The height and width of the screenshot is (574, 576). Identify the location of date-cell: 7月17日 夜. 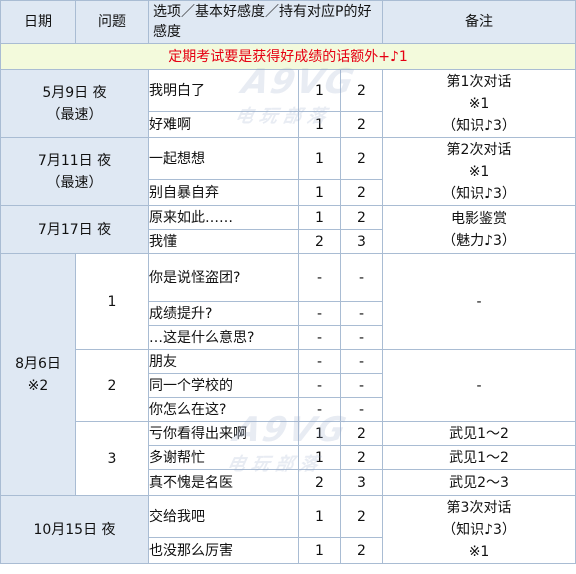
(74, 229).